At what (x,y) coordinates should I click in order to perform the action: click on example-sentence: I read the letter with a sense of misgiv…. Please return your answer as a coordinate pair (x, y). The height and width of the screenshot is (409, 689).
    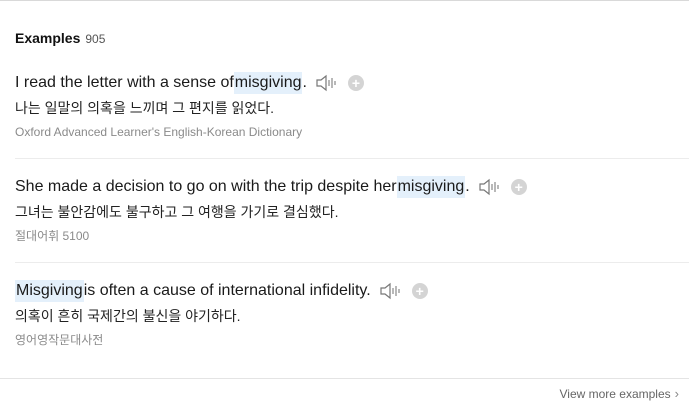
    Looking at the image, I should click on (352, 83).